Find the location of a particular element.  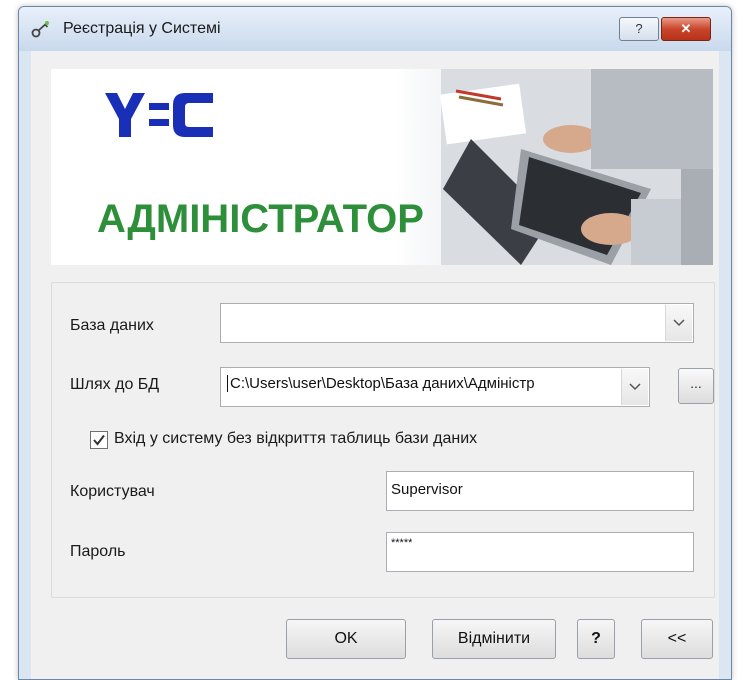

close-button: ✕ is located at coordinates (686, 29).